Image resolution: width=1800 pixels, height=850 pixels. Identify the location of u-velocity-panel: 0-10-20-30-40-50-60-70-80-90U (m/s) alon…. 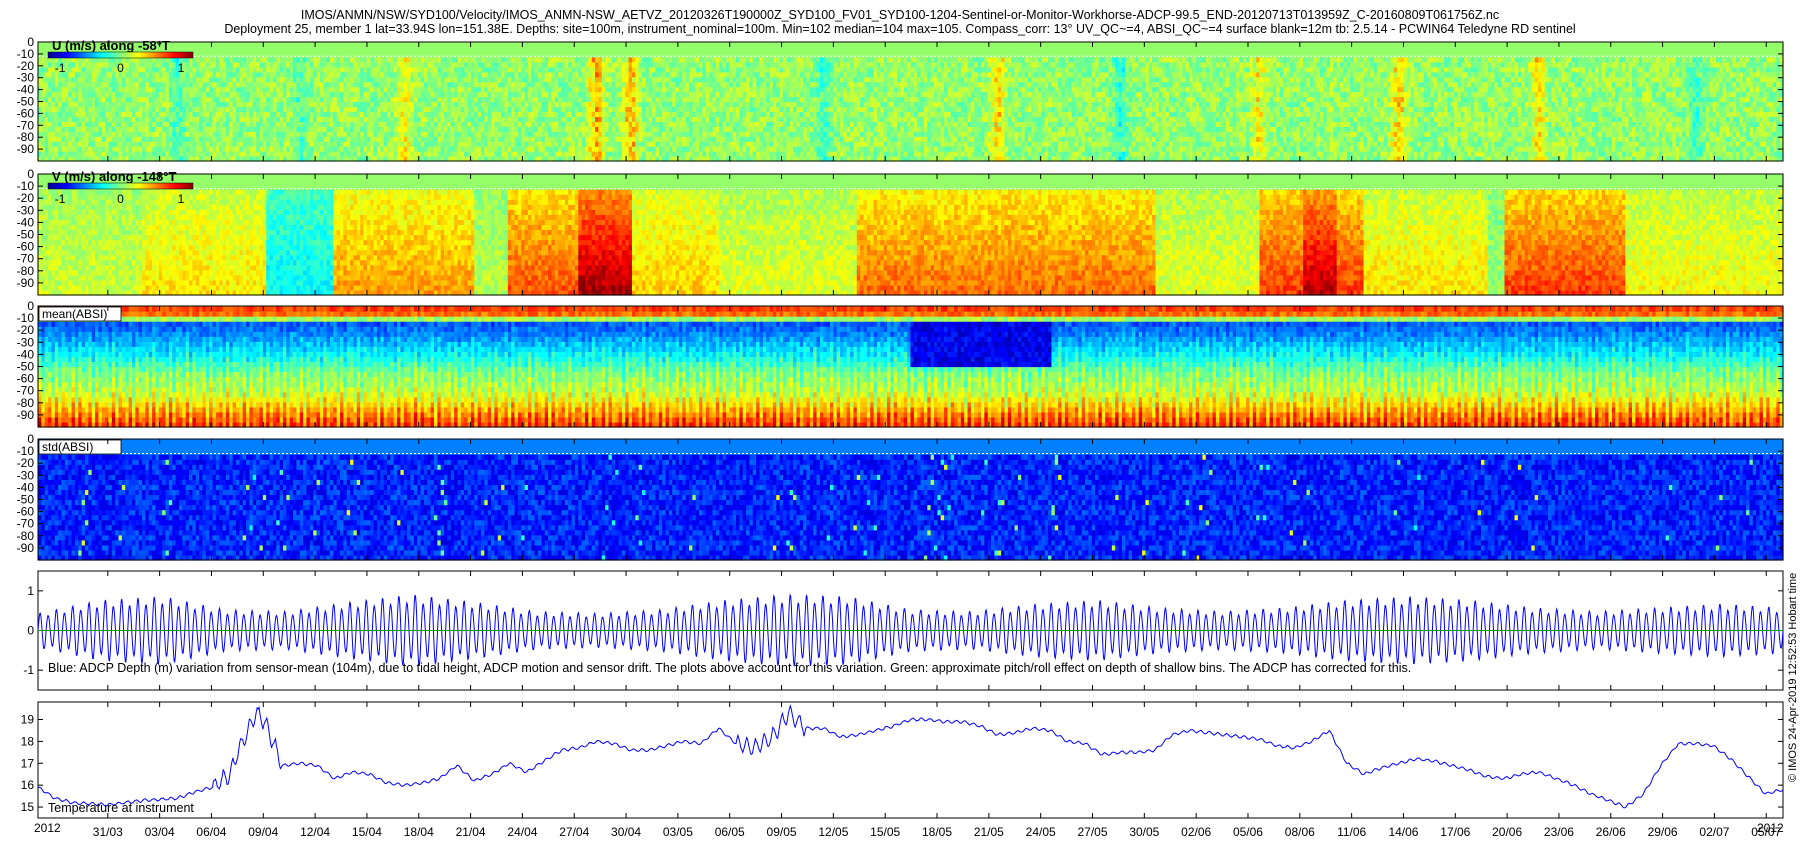
(900, 98).